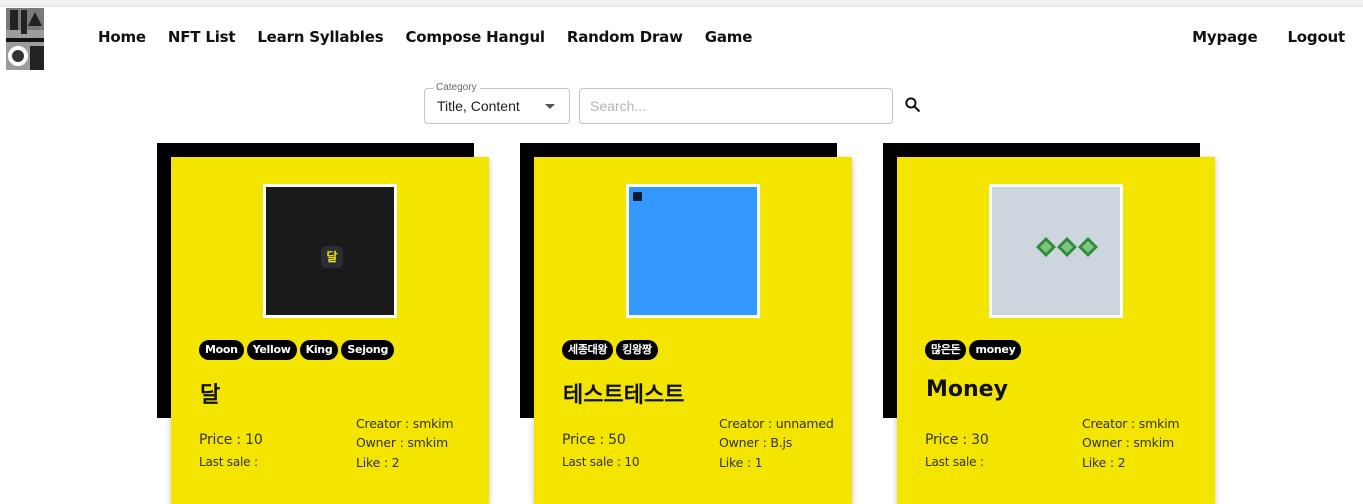 This screenshot has width=1363, height=504. I want to click on tag: 킹왕짱, so click(637, 350).